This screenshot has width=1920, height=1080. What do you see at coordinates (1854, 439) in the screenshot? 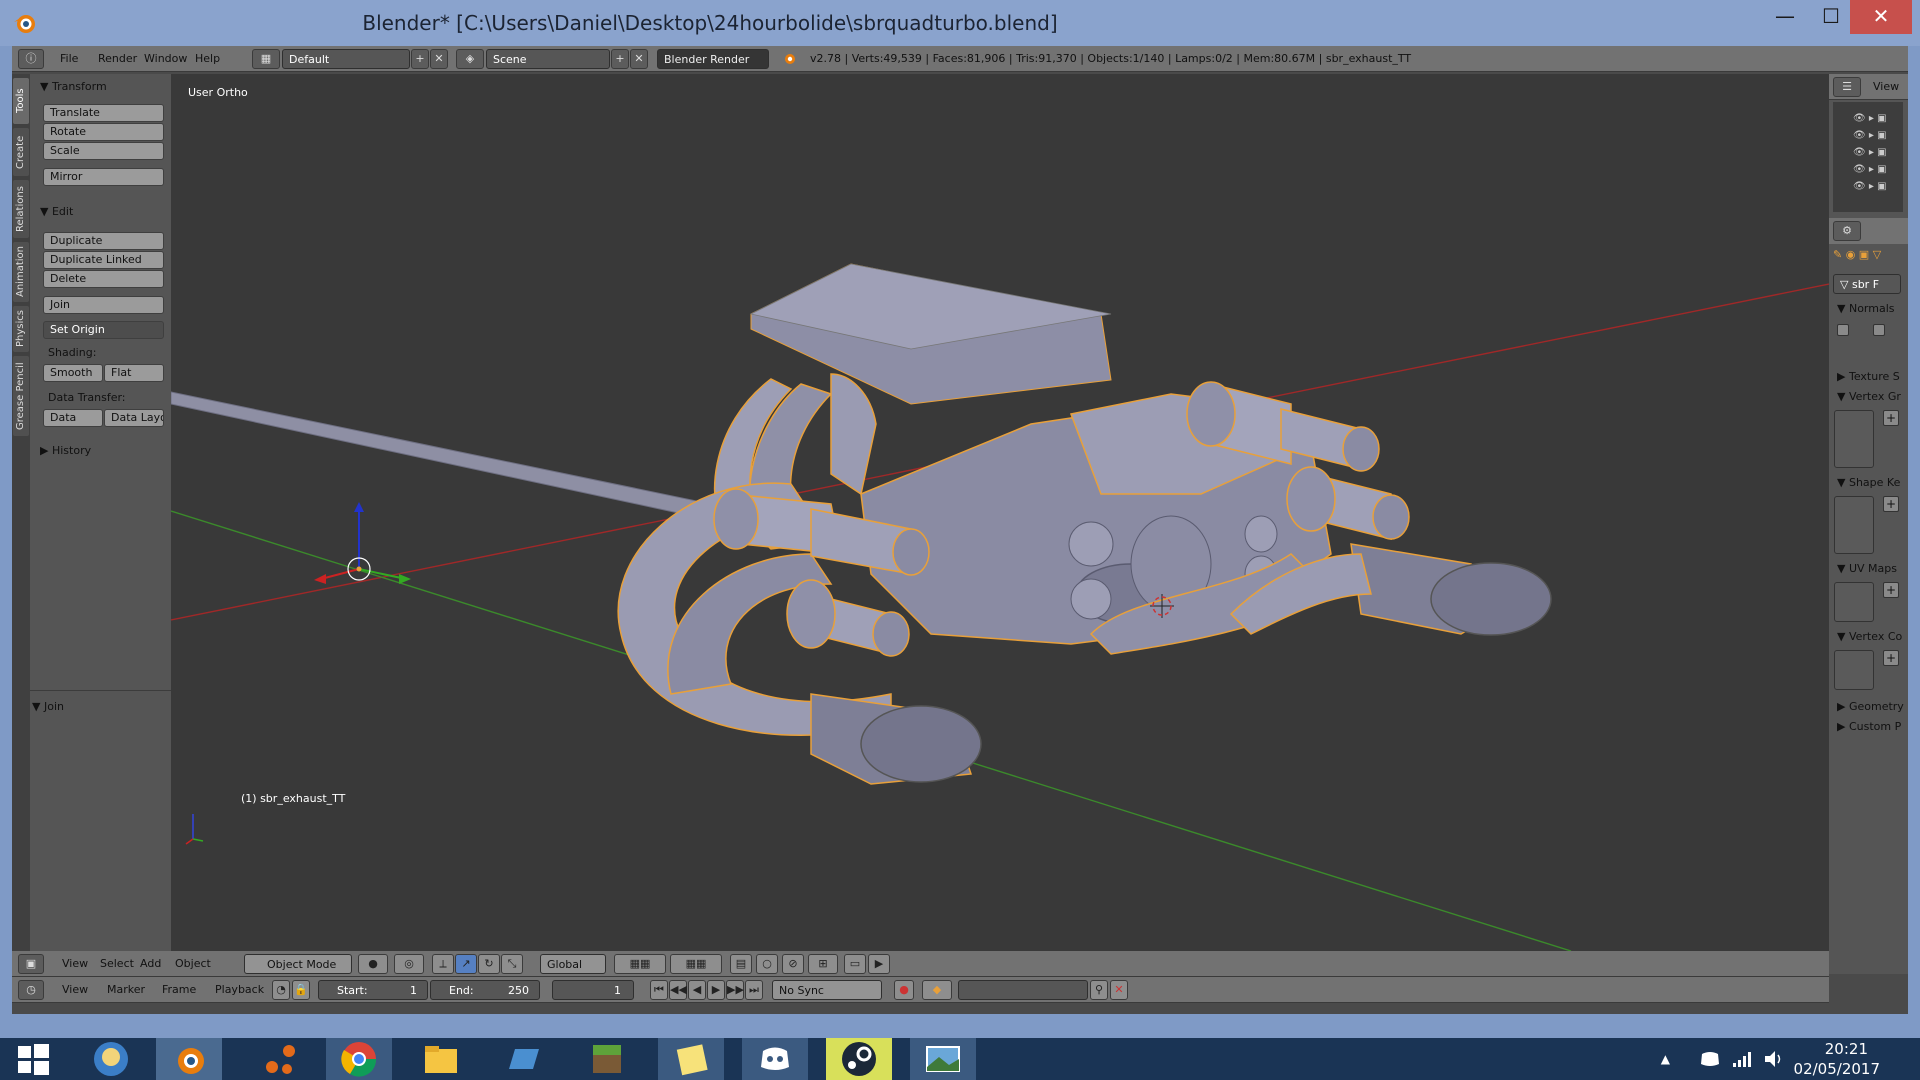
I see `vertex-groups-list` at bounding box center [1854, 439].